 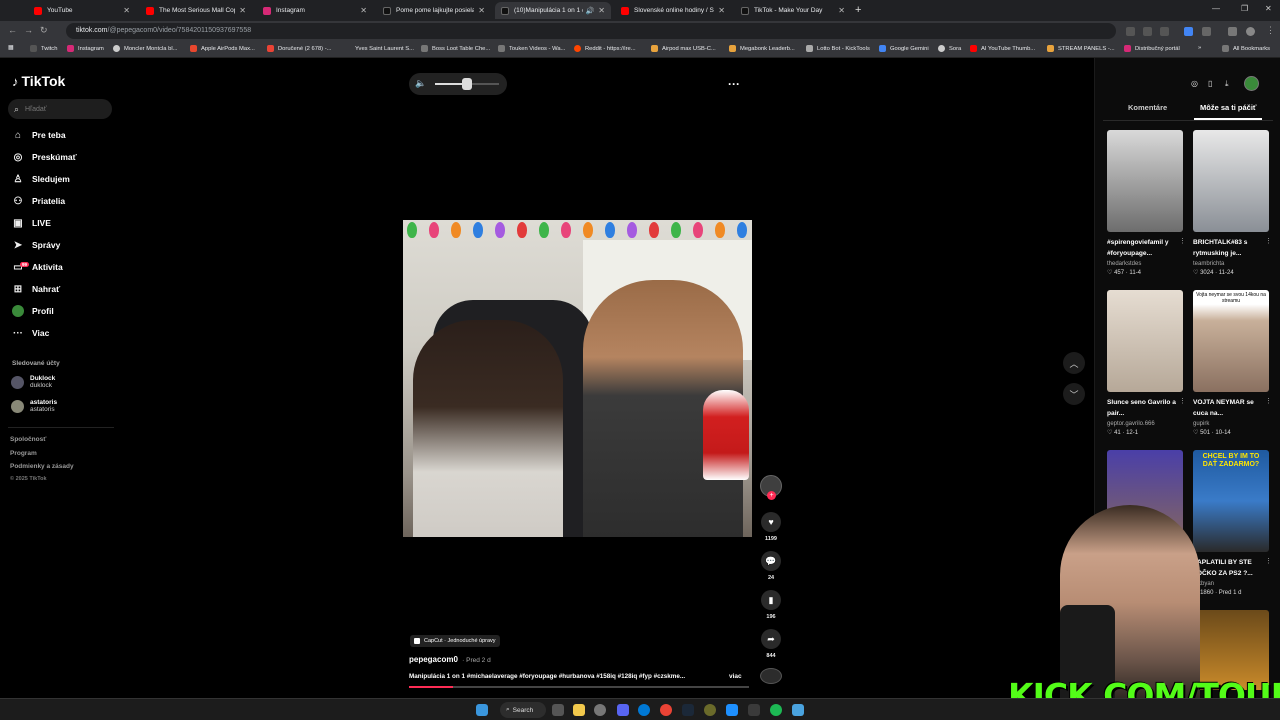 What do you see at coordinates (1231, 501) in the screenshot?
I see `video-thumbnail: CHCEL BY IM TO DAŤ ZADARMO?` at bounding box center [1231, 501].